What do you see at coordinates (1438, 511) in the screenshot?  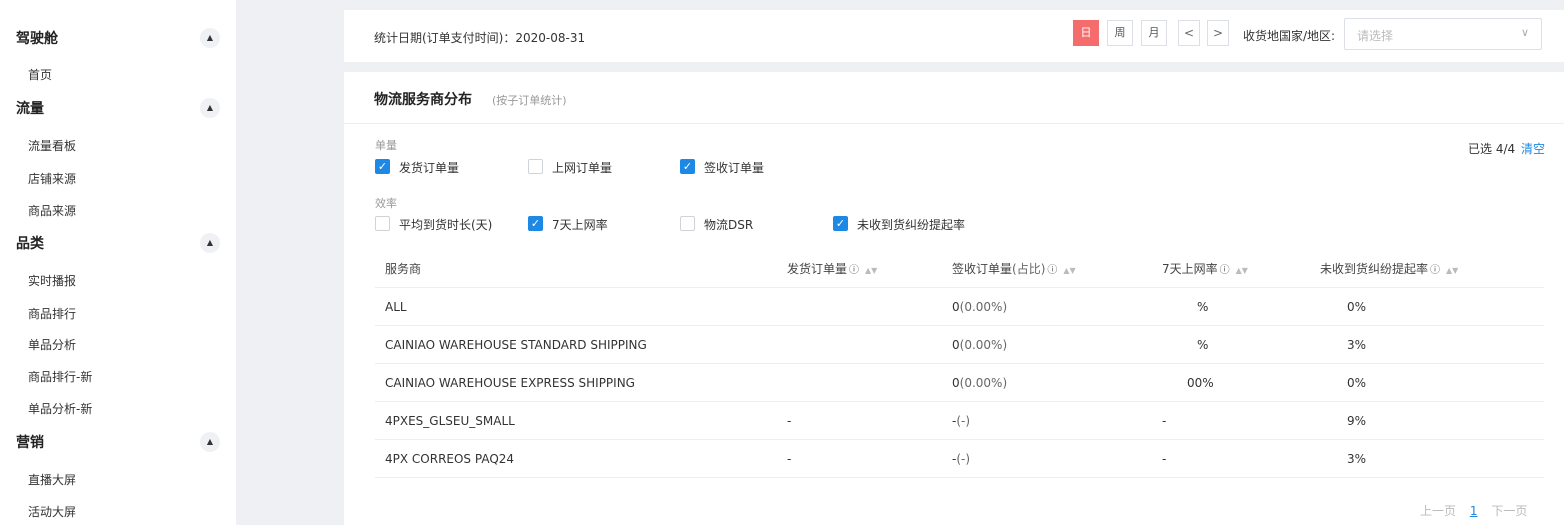 I see `pager-prev-button: 上一页` at bounding box center [1438, 511].